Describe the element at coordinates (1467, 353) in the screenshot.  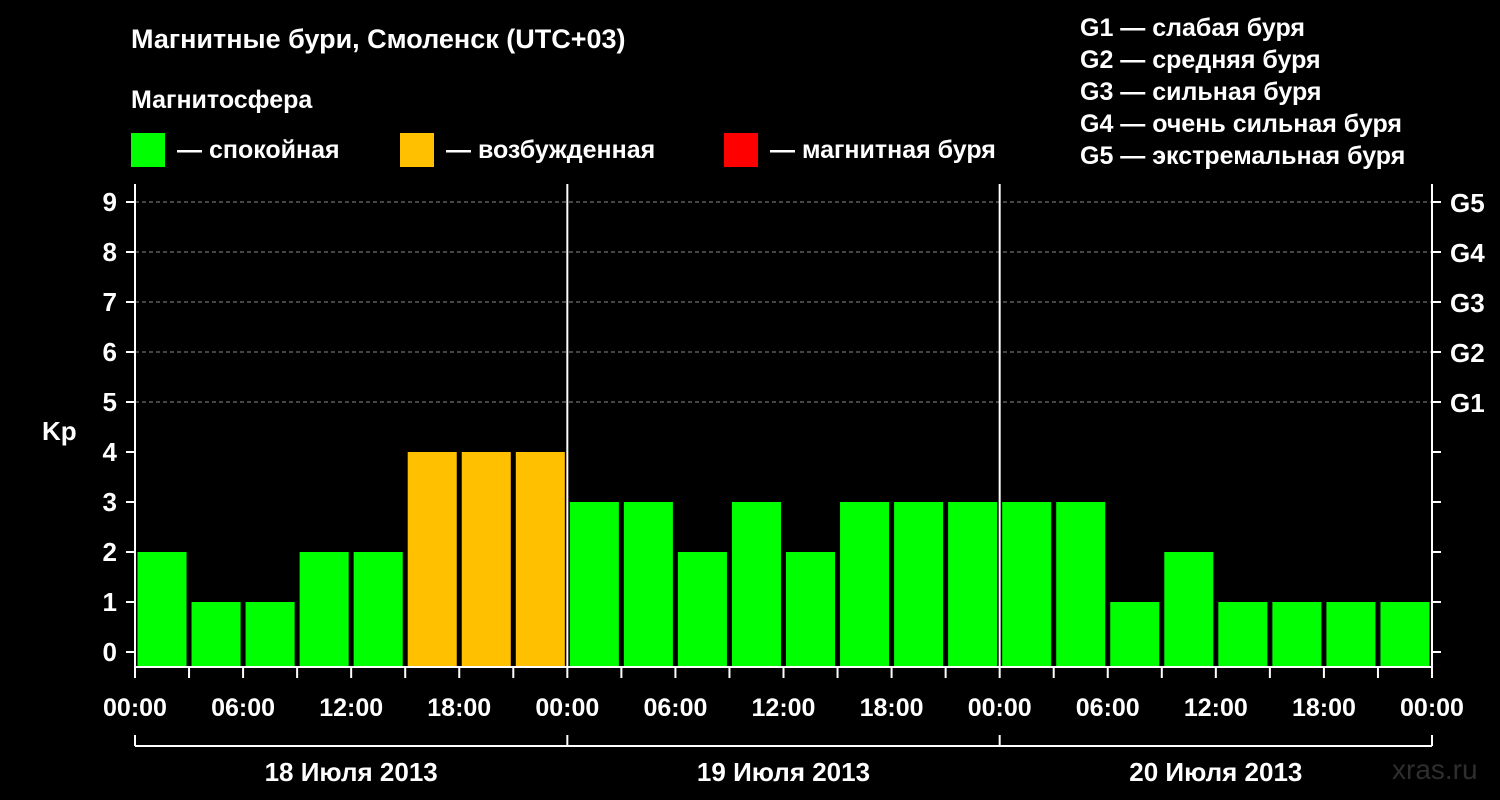
I see `storm-level-label: G2` at that location.